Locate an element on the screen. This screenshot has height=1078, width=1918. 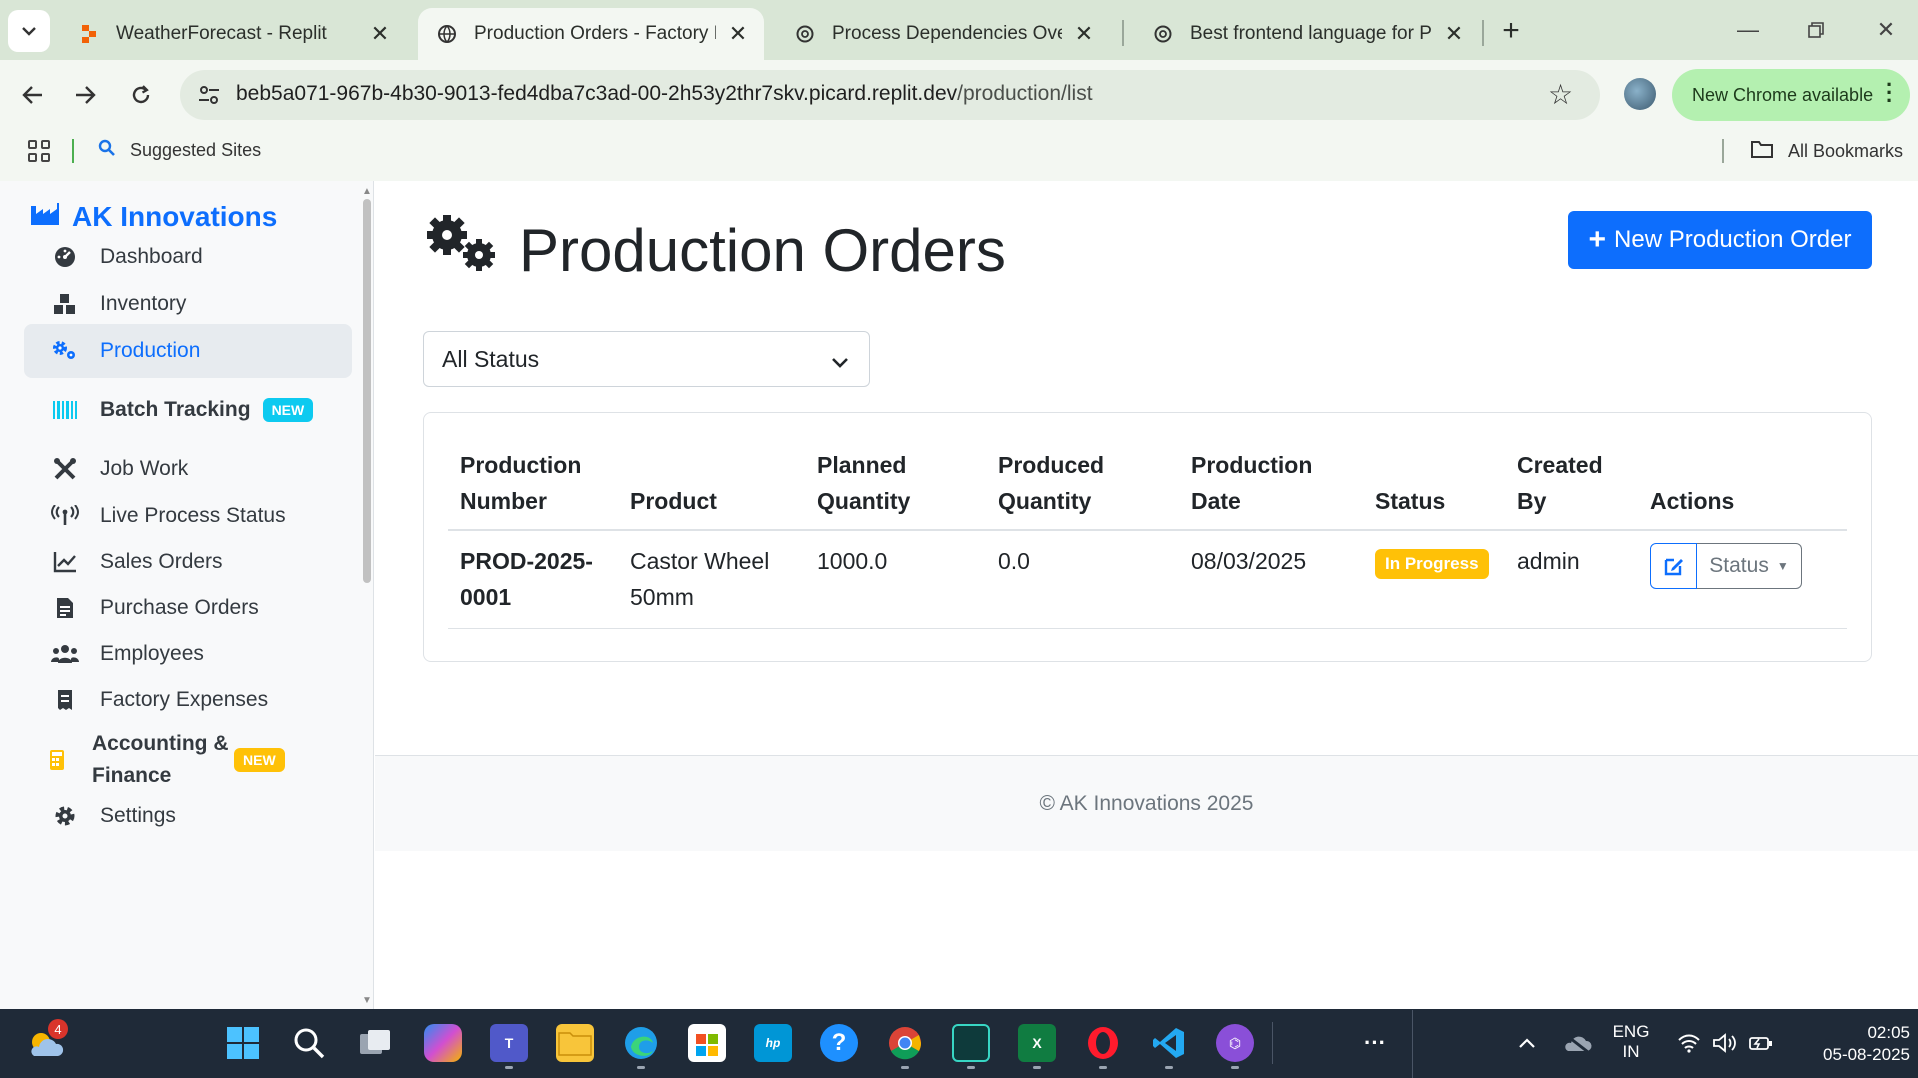
taskbar-search-button is located at coordinates (309, 1043).